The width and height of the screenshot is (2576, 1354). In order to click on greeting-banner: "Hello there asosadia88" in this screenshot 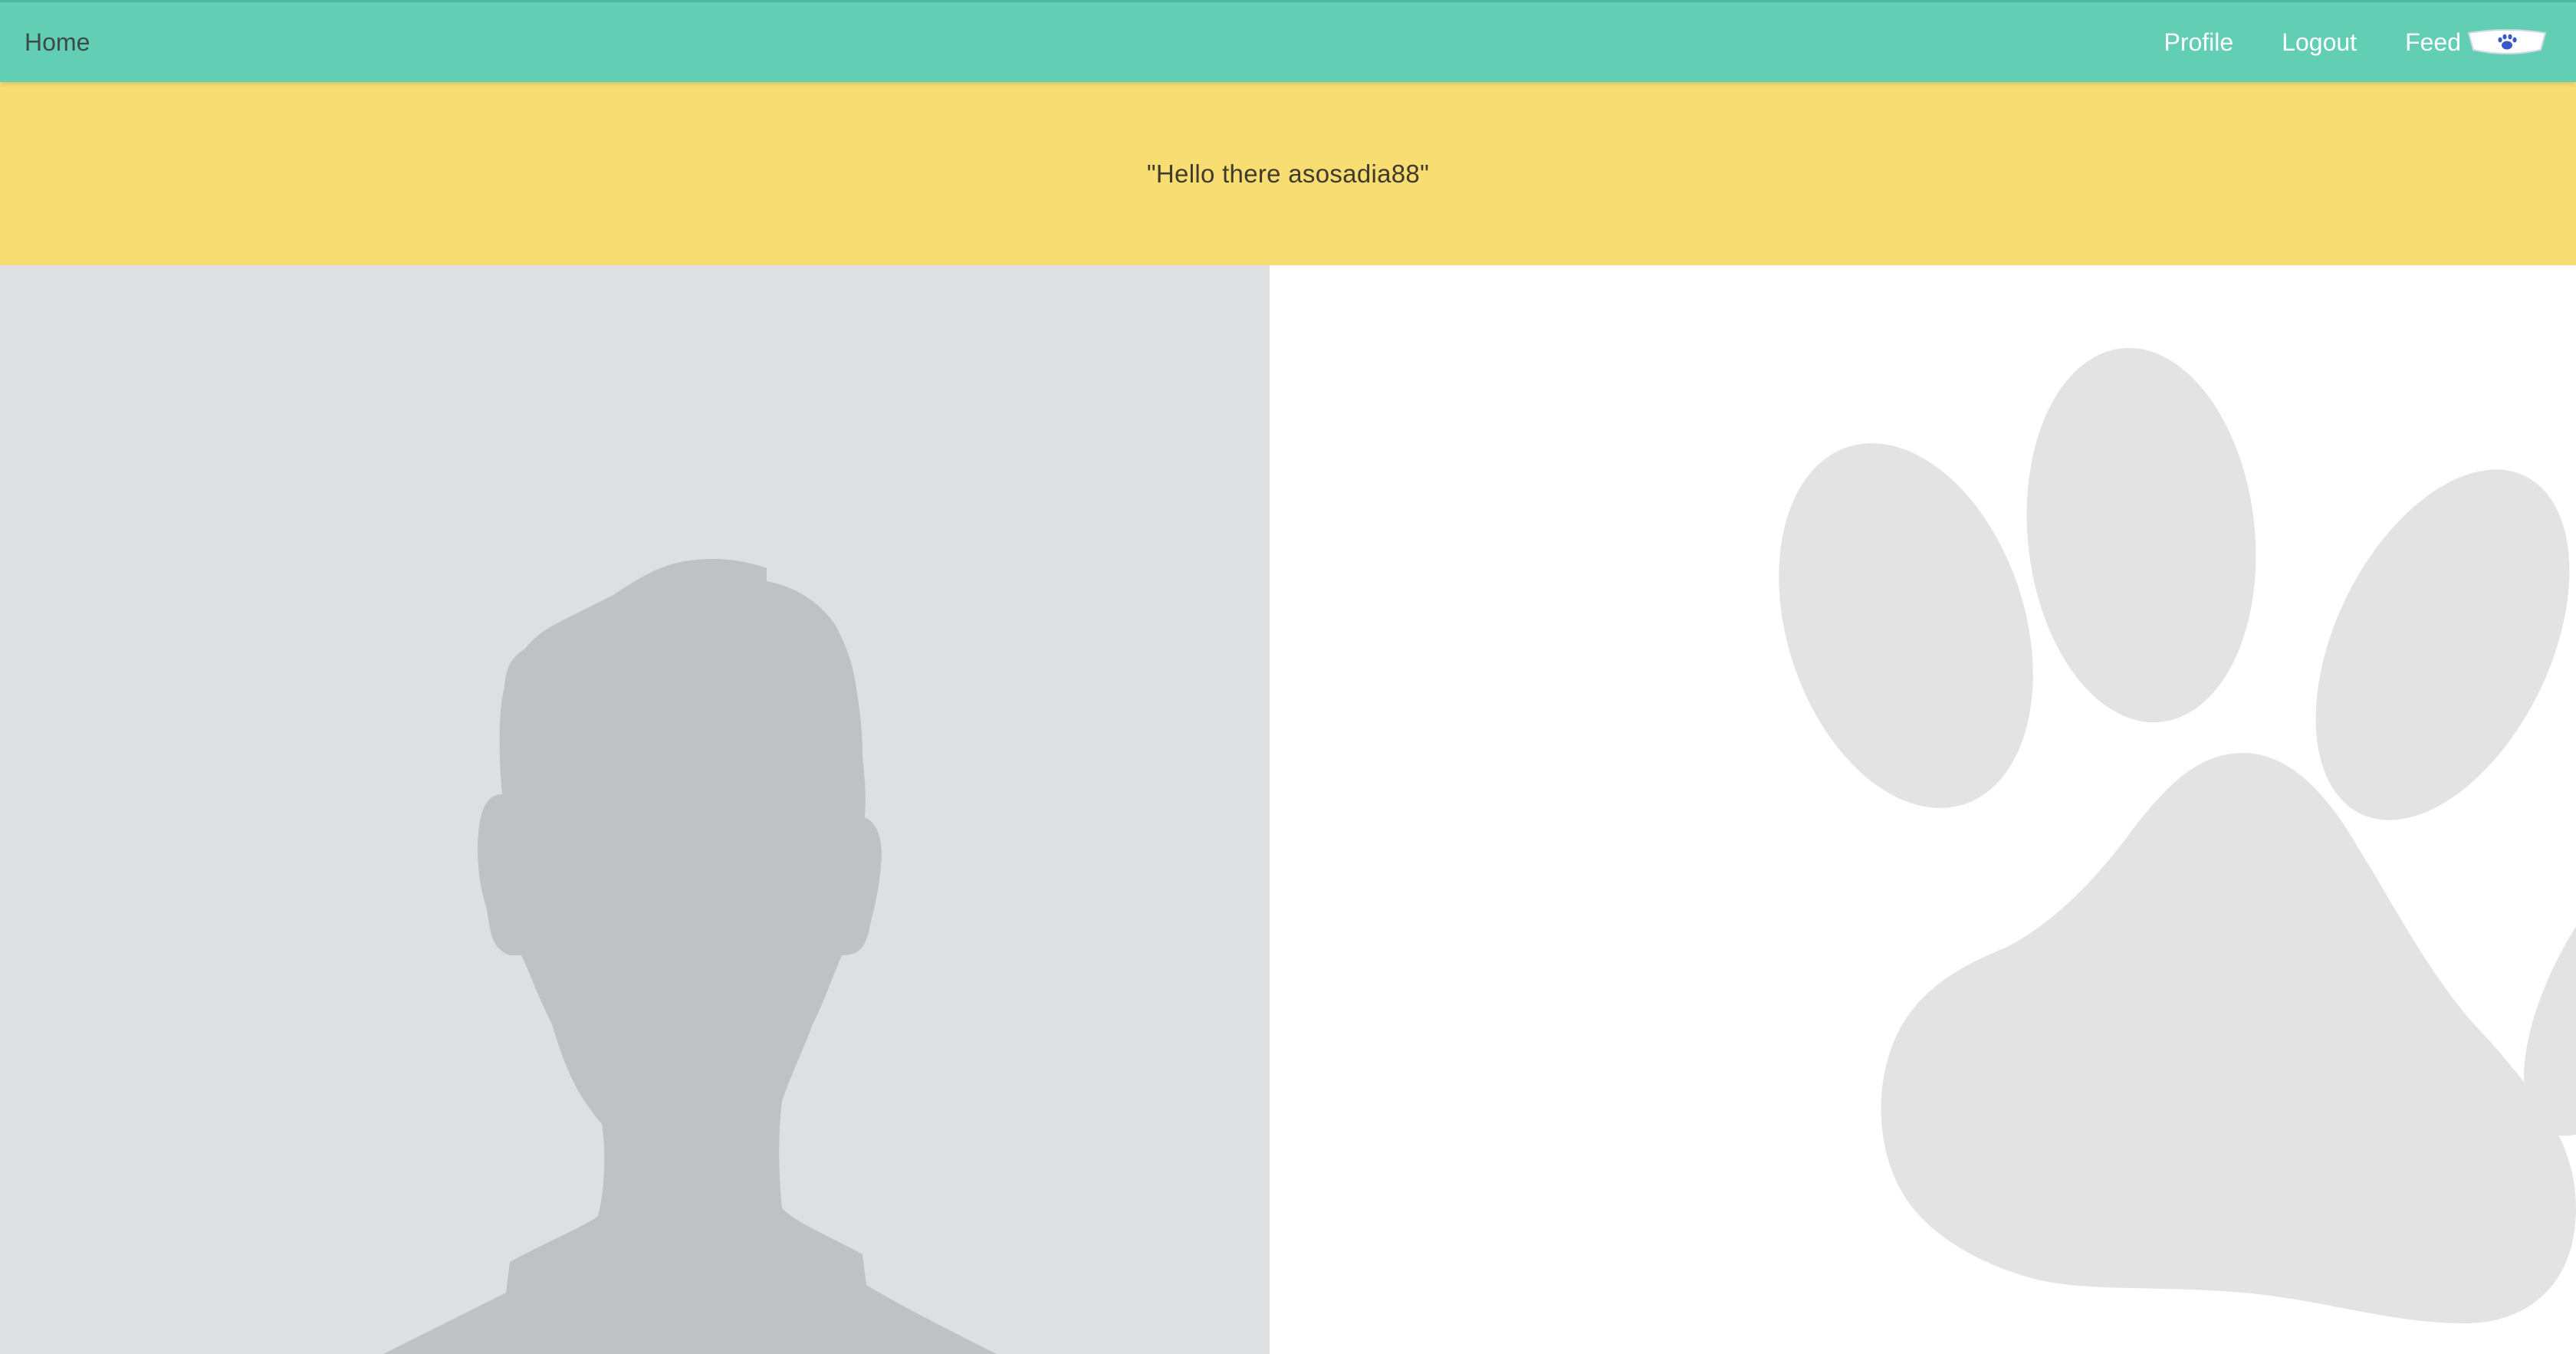, I will do `click(1288, 173)`.